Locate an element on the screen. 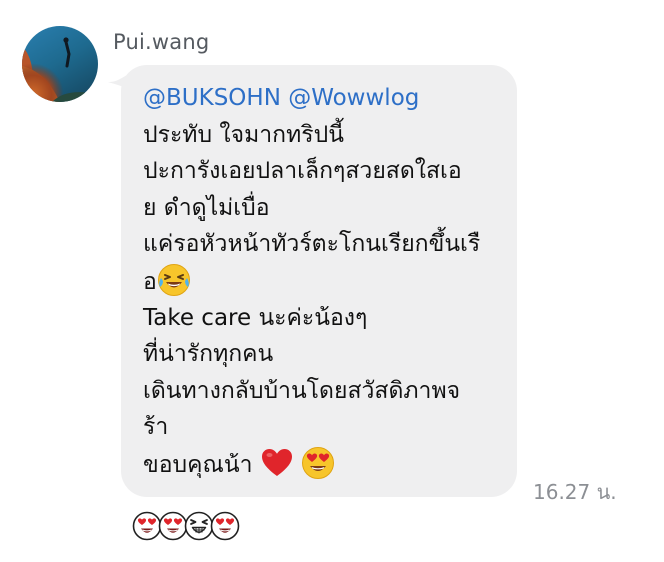  message-line: ประทับ ใจมากทริปนี้ is located at coordinates (243, 134).